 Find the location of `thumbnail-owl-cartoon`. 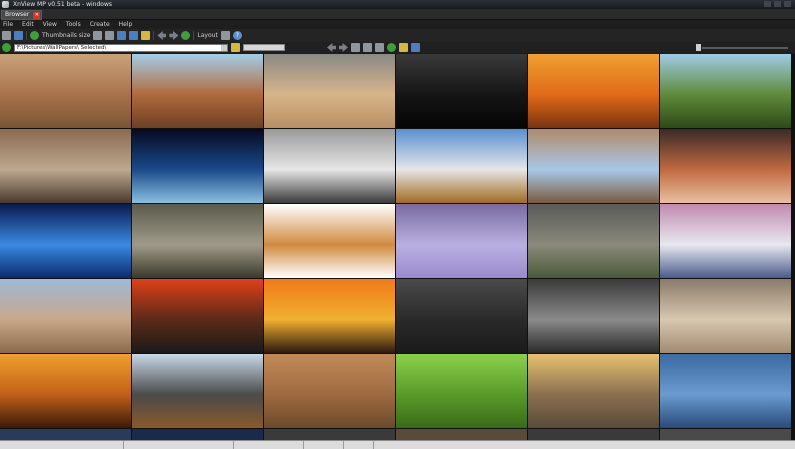

thumbnail-owl-cartoon is located at coordinates (329, 241).